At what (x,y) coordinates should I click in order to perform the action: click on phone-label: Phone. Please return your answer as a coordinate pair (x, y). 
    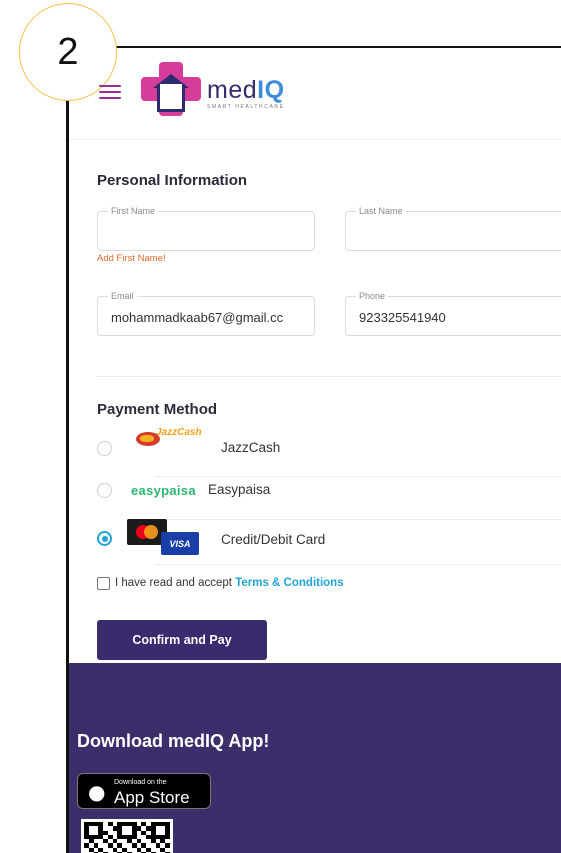
    Looking at the image, I should click on (372, 296).